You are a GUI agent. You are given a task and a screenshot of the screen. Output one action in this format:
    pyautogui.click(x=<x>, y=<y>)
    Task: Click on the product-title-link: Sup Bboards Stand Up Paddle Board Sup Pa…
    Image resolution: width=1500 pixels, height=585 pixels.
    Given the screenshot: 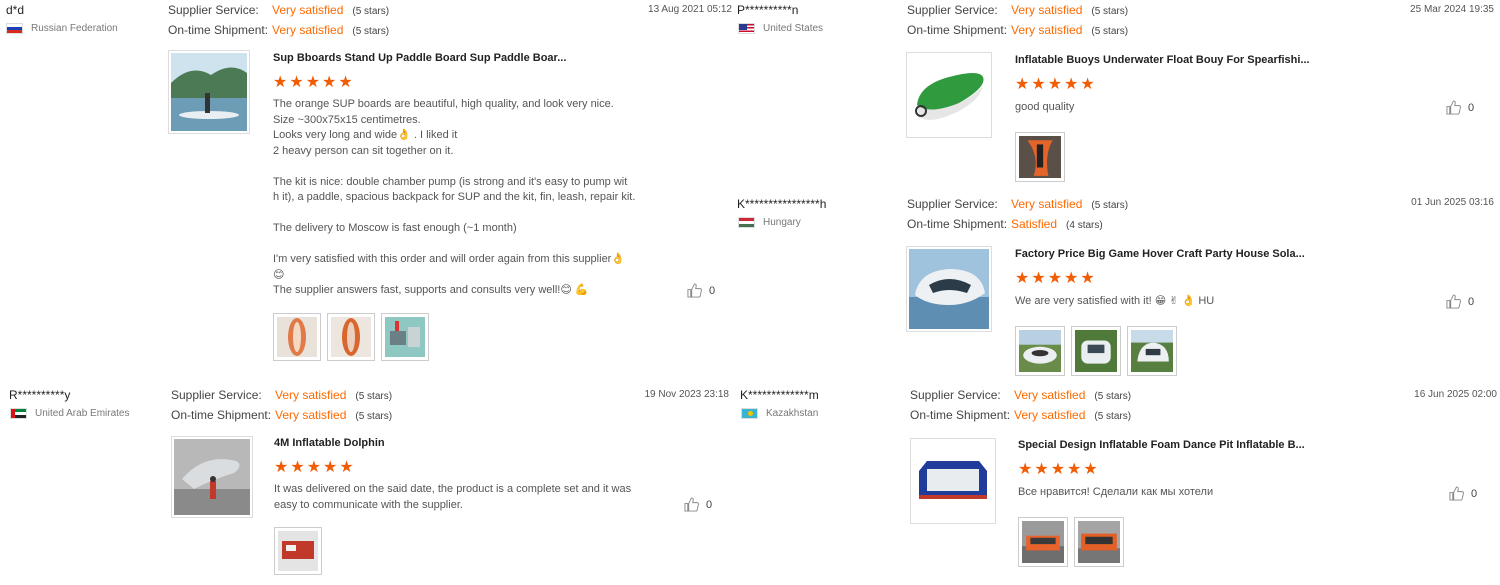 What is the action you would take?
    pyautogui.click(x=419, y=58)
    